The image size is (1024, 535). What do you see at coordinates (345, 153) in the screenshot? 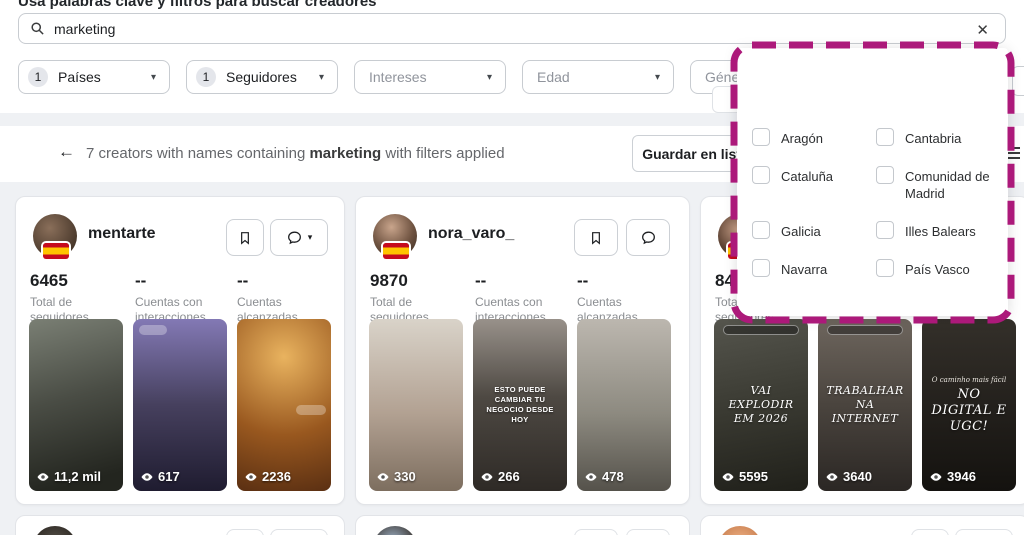
I see `results-keyword: marketing` at bounding box center [345, 153].